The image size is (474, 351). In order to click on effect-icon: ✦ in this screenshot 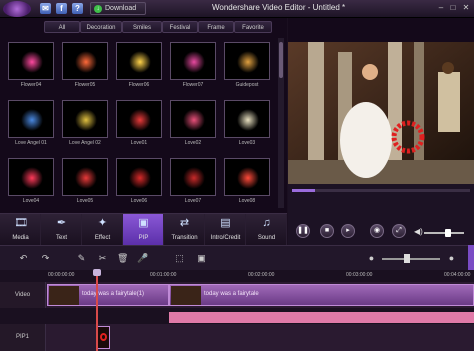, I will do `click(102, 223)`.